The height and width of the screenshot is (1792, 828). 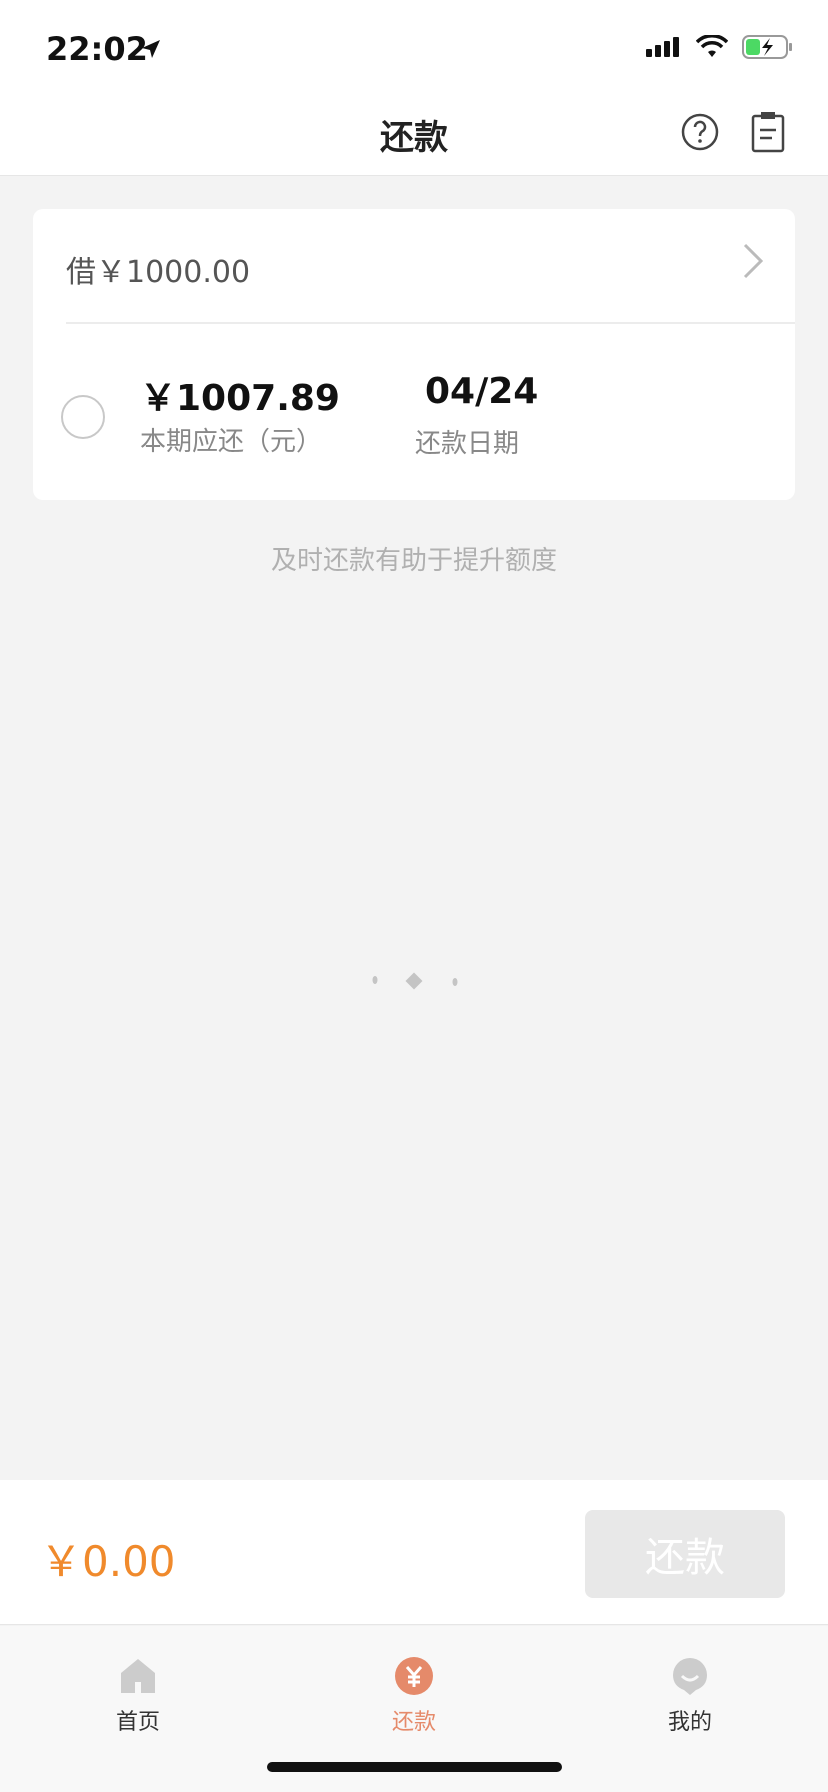 I want to click on location-icon, so click(x=151, y=49).